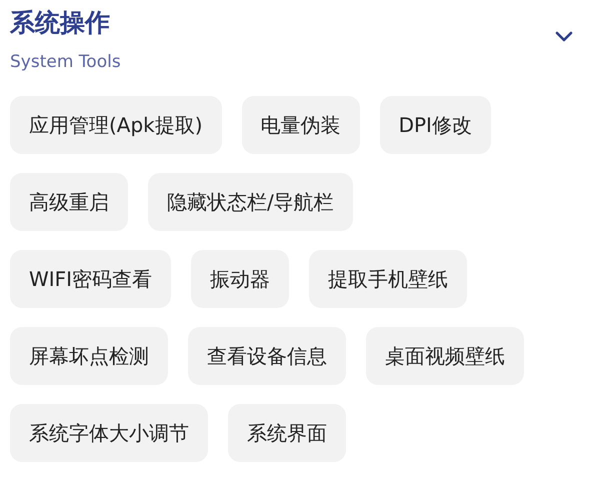 The image size is (600, 489). I want to click on chevron-icon, so click(564, 36).